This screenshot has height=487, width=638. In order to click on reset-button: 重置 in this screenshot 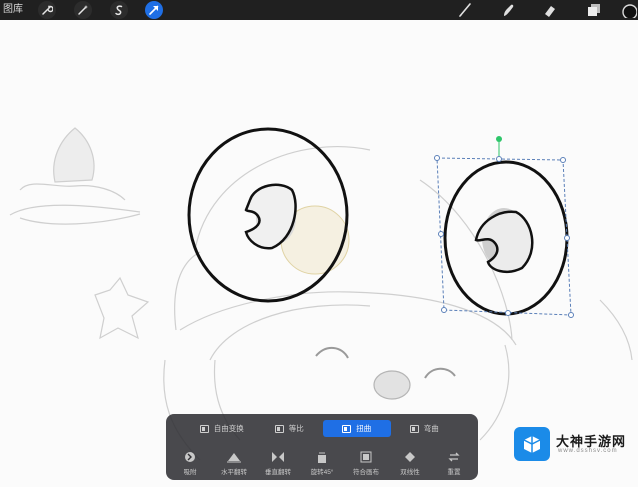, I will do `click(454, 464)`.